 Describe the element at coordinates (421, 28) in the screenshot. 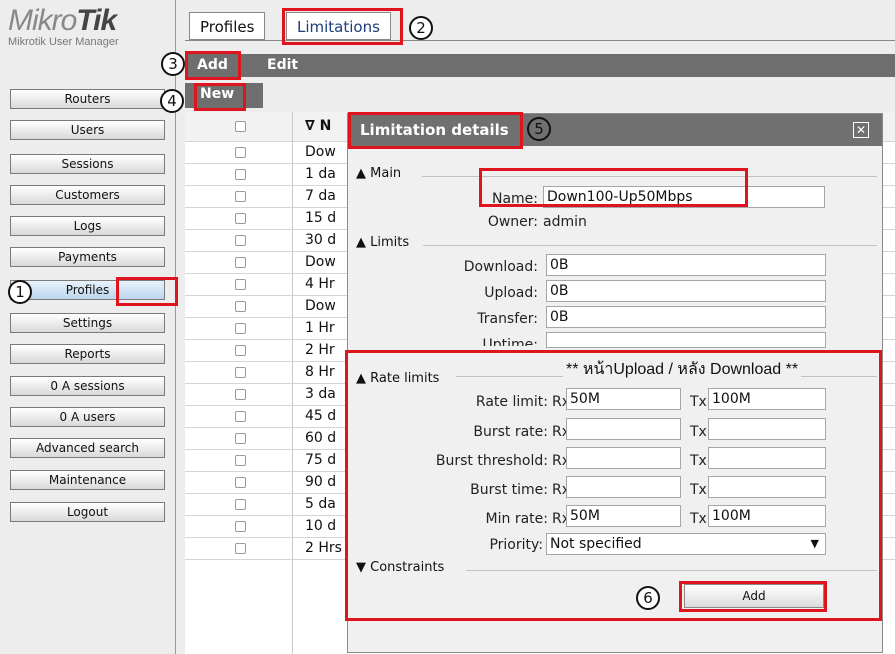

I see `callout-2: 2` at that location.